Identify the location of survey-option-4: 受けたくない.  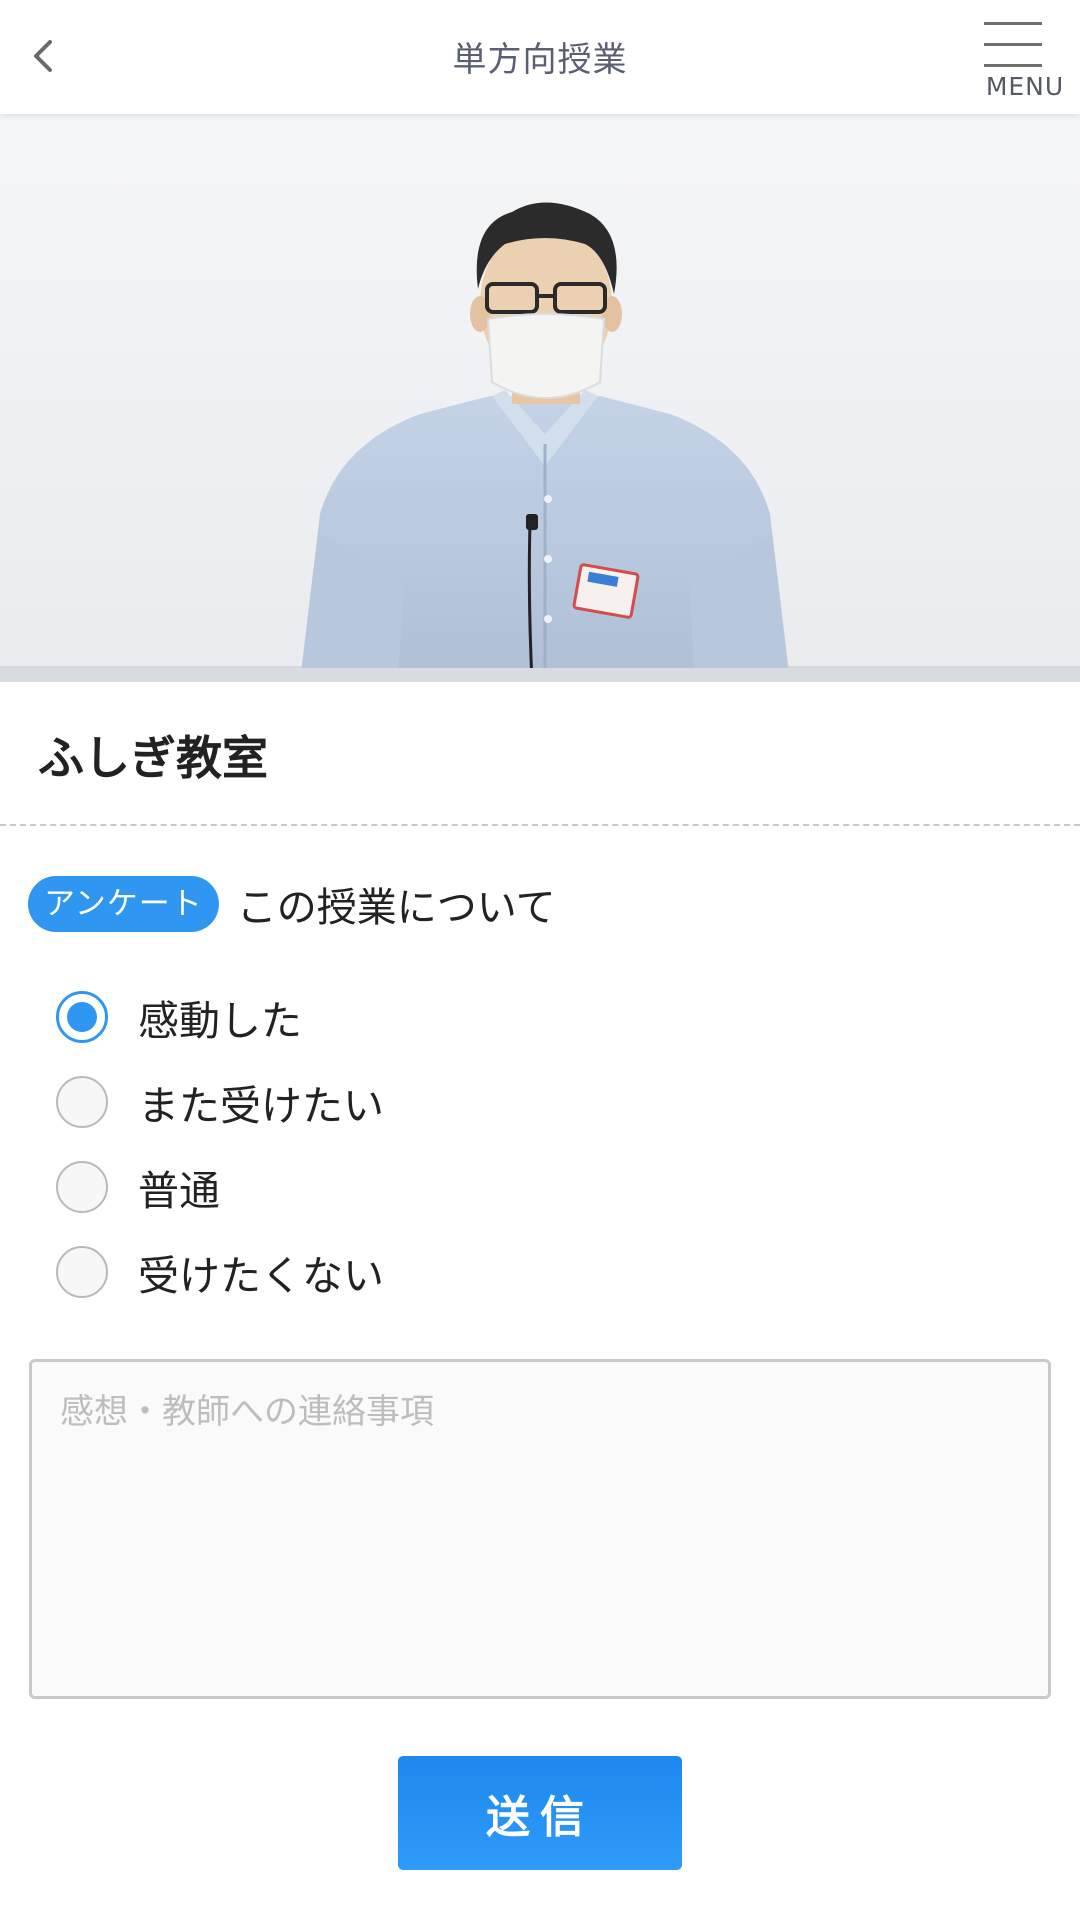
(220, 1272).